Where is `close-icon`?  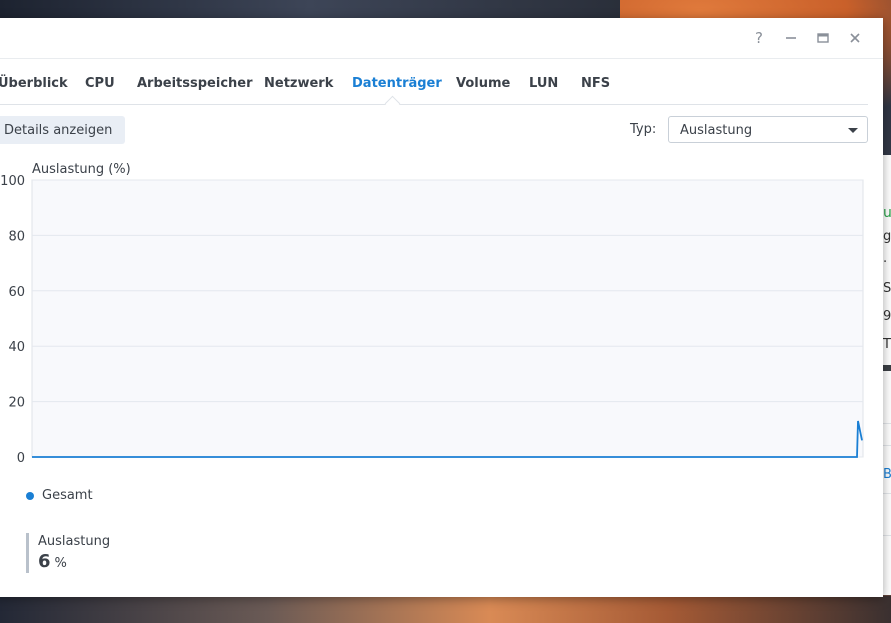 close-icon is located at coordinates (855, 38).